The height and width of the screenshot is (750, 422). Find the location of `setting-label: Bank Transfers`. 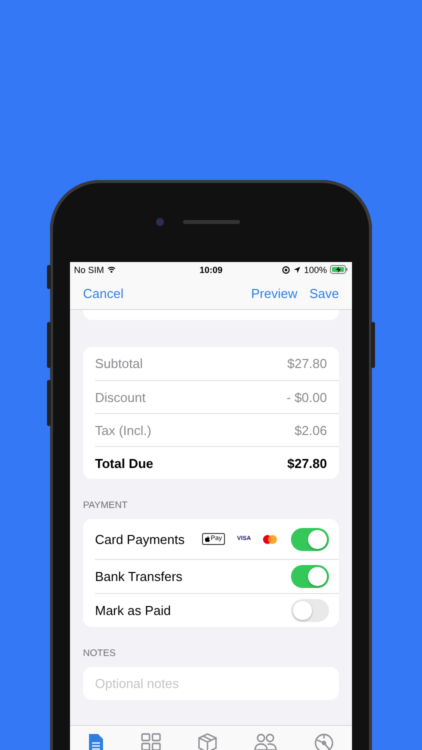

setting-label: Bank Transfers is located at coordinates (138, 576).